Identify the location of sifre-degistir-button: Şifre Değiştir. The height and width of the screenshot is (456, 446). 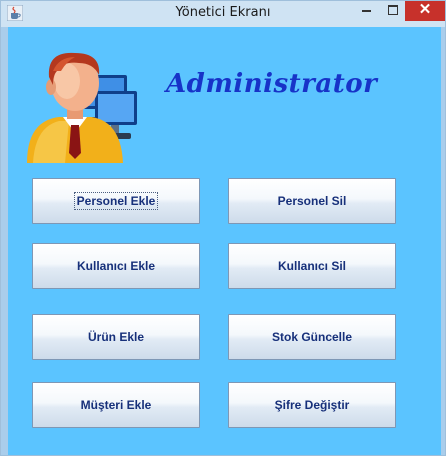
(312, 405).